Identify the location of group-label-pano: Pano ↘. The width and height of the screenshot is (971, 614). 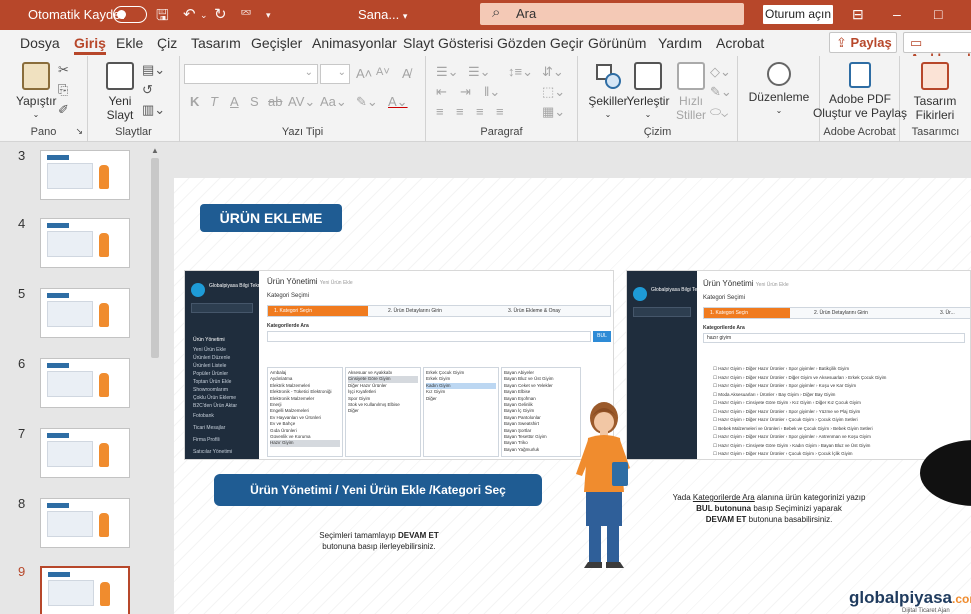
(43, 132).